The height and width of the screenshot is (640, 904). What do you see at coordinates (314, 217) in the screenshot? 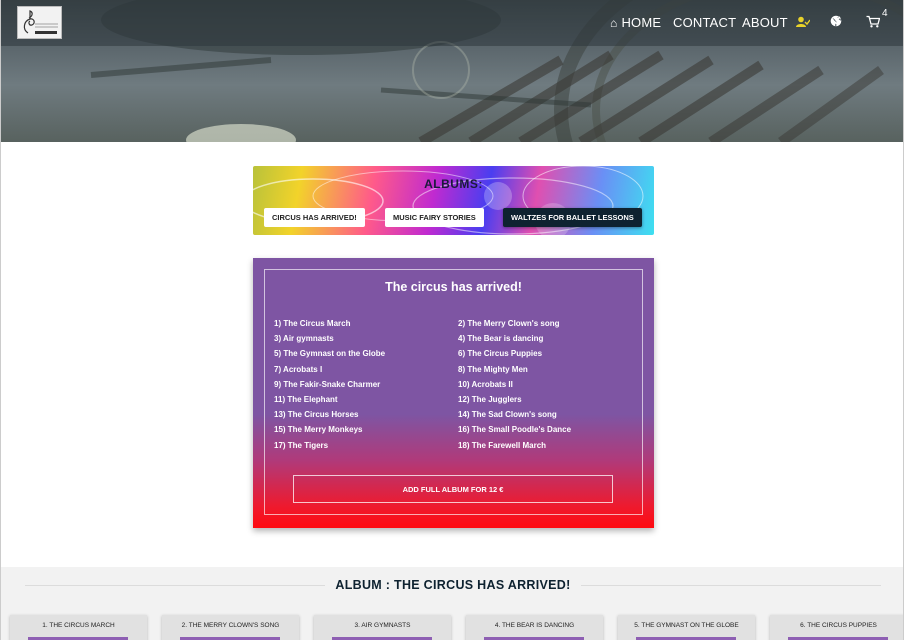
I see `album-button-circus: CIRCUS HAS ARRIVED!` at bounding box center [314, 217].